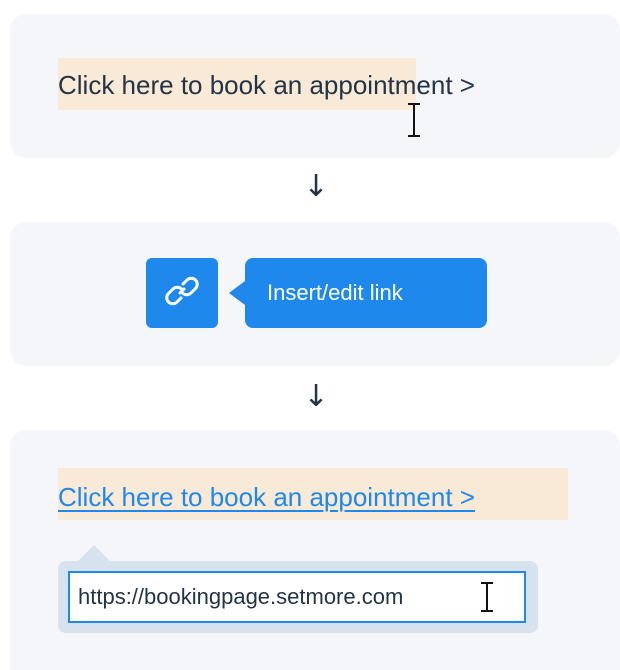  I want to click on hyperlink-text: Click here to book an appointment >, so click(266, 497).